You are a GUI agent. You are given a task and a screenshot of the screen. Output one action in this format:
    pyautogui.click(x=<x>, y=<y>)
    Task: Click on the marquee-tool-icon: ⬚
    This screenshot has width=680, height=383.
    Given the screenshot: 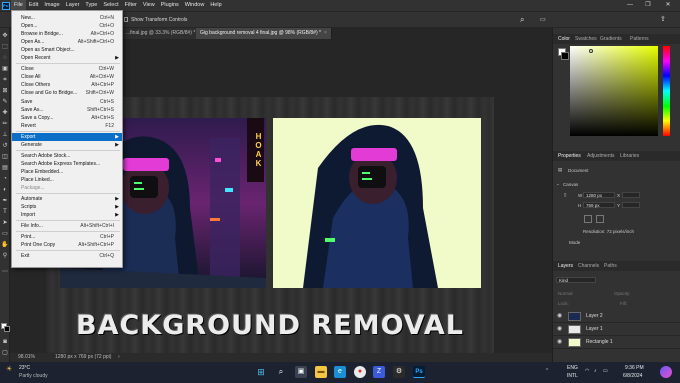 What is the action you would take?
    pyautogui.click(x=5, y=47)
    